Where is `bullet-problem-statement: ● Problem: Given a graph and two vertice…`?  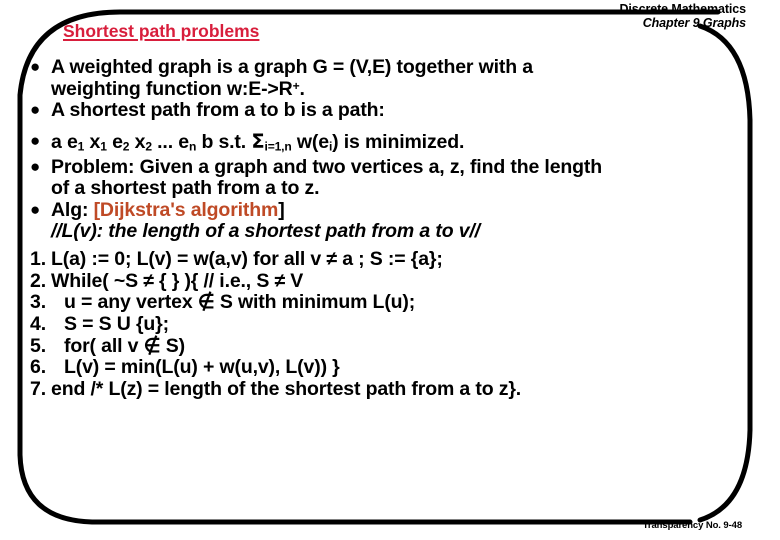
bullet-problem-statement: ● Problem: Given a graph and two vertice… is located at coordinates (395, 177).